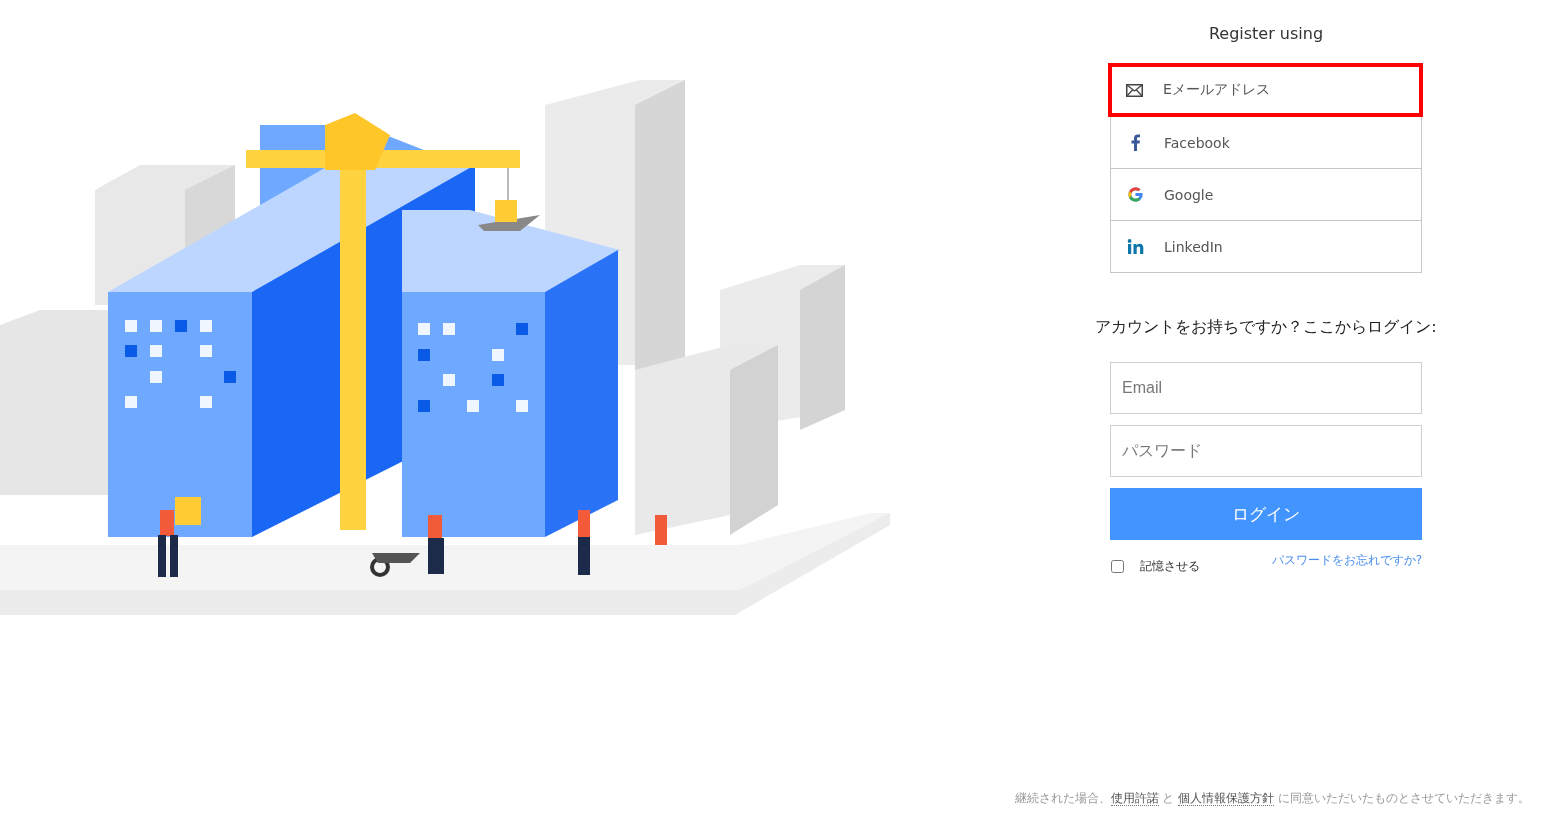 Image resolution: width=1560 pixels, height=817 pixels. I want to click on google-icon, so click(1135, 194).